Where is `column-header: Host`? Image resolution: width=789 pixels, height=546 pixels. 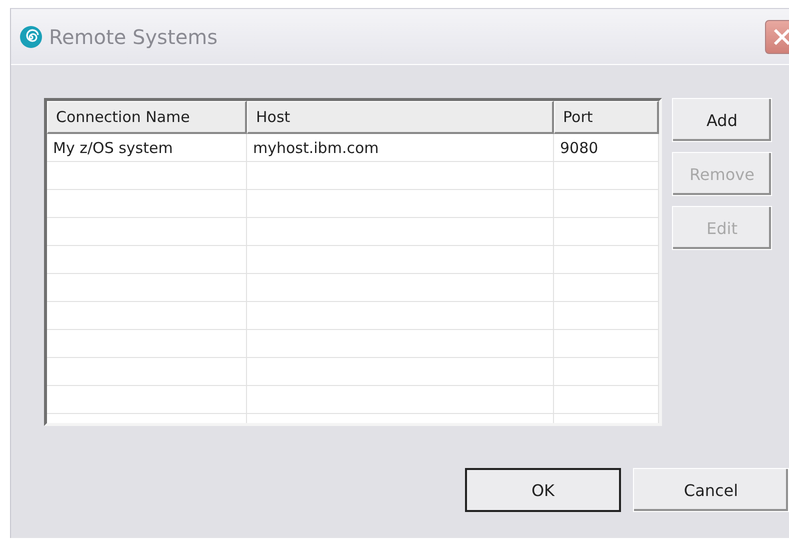 column-header: Host is located at coordinates (400, 117).